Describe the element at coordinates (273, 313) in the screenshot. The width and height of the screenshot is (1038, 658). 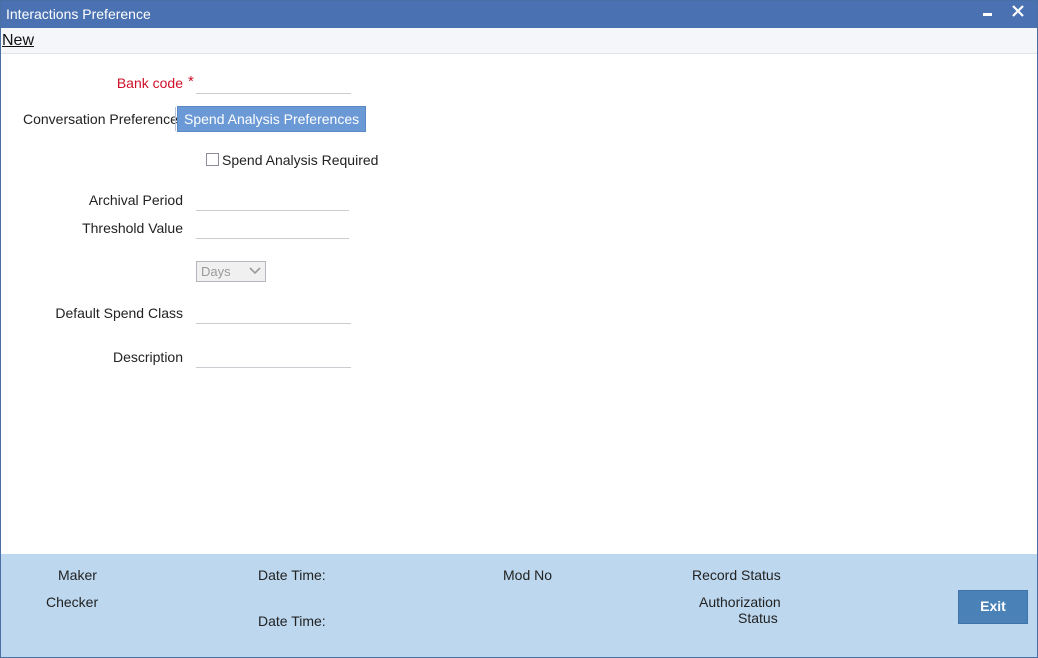
I see `default-spend-class-input` at that location.